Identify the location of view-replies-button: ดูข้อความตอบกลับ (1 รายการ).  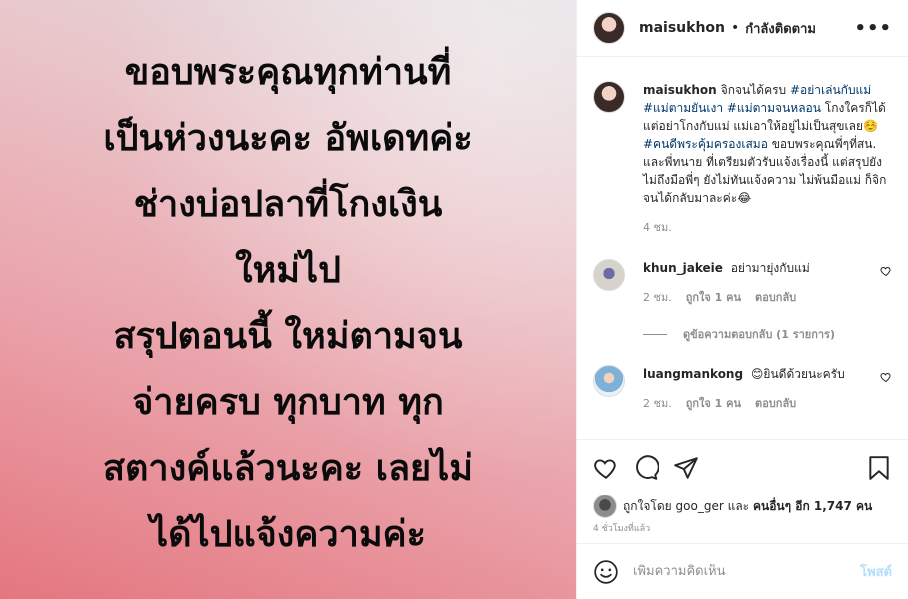
(767, 334).